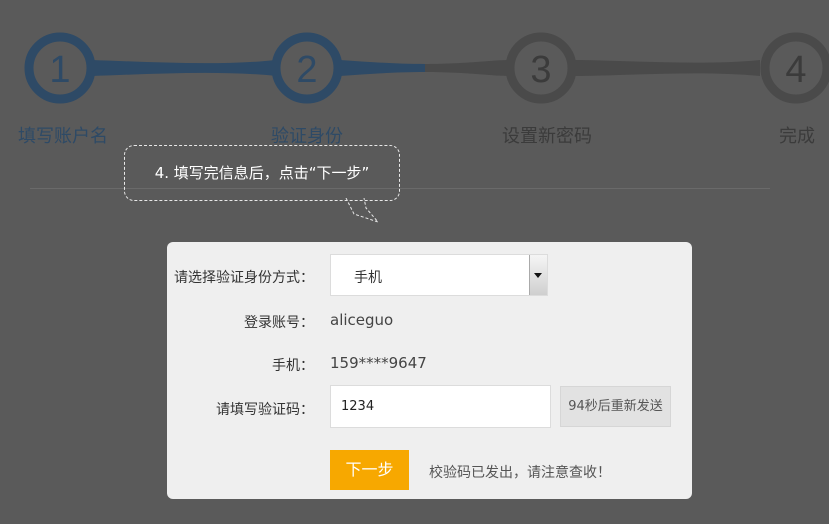 This screenshot has height=524, width=829. I want to click on step-3-number: 3, so click(540, 70).